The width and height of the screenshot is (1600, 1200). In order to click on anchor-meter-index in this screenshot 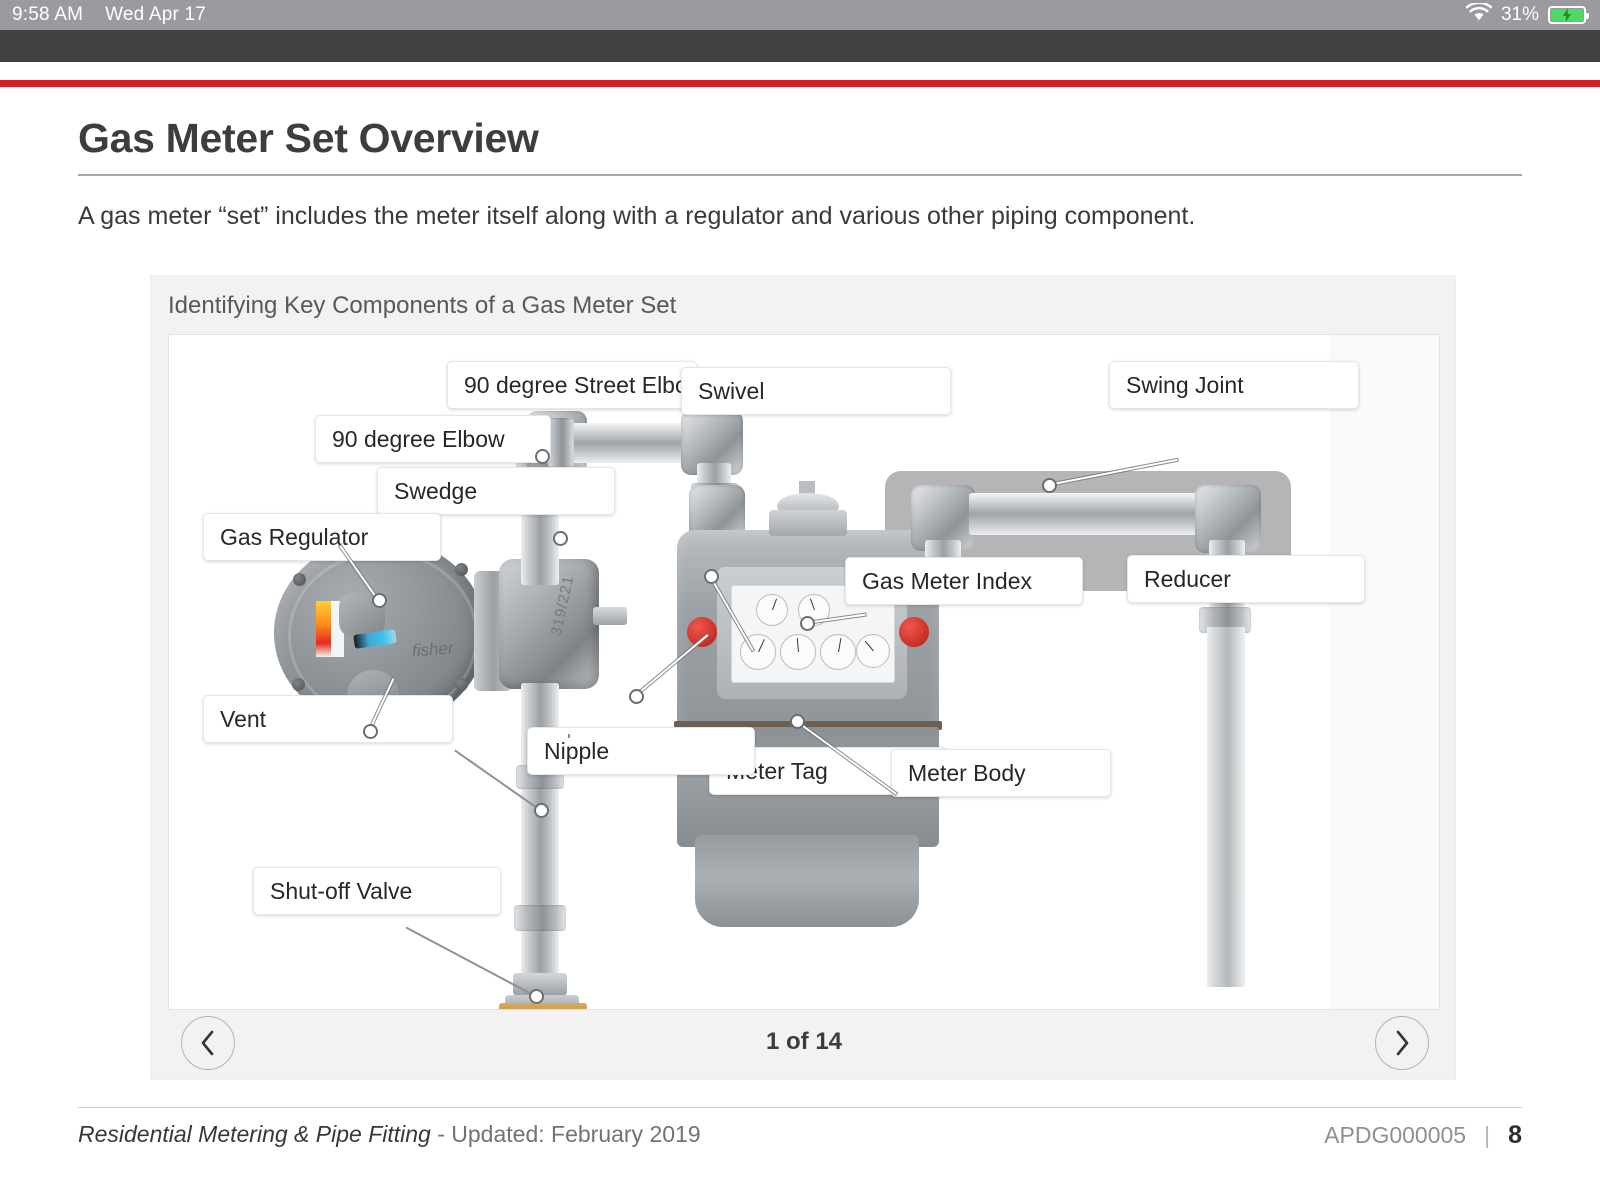, I will do `click(807, 623)`.